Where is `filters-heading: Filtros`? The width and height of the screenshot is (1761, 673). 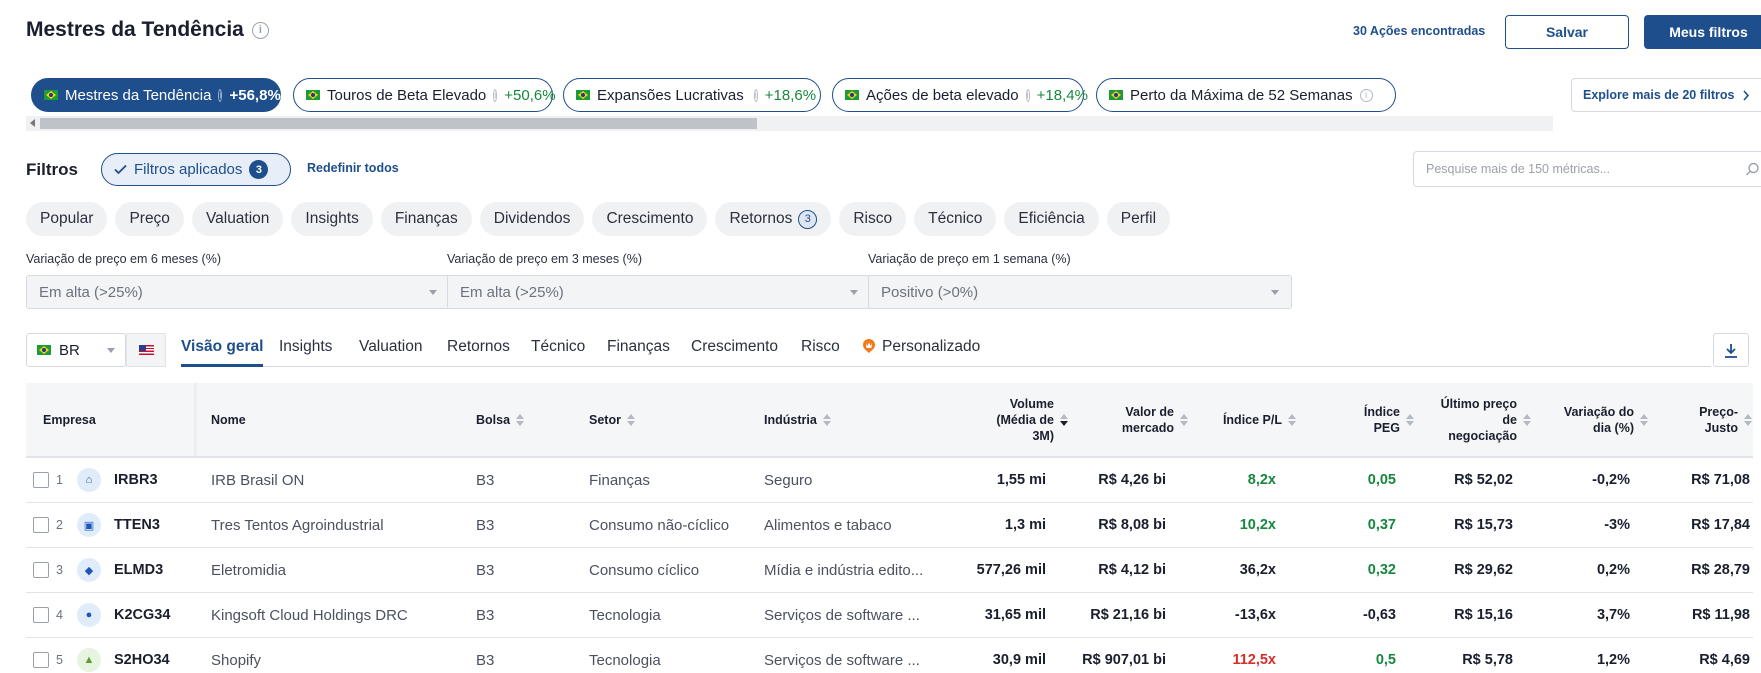
filters-heading: Filtros is located at coordinates (52, 169).